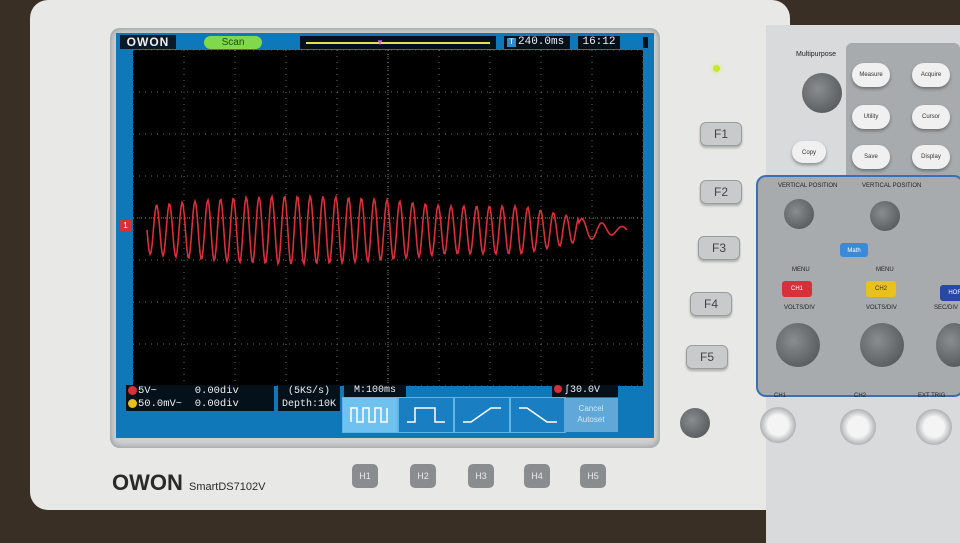 The height and width of the screenshot is (543, 960). I want to click on multipurpose-knob, so click(822, 93).